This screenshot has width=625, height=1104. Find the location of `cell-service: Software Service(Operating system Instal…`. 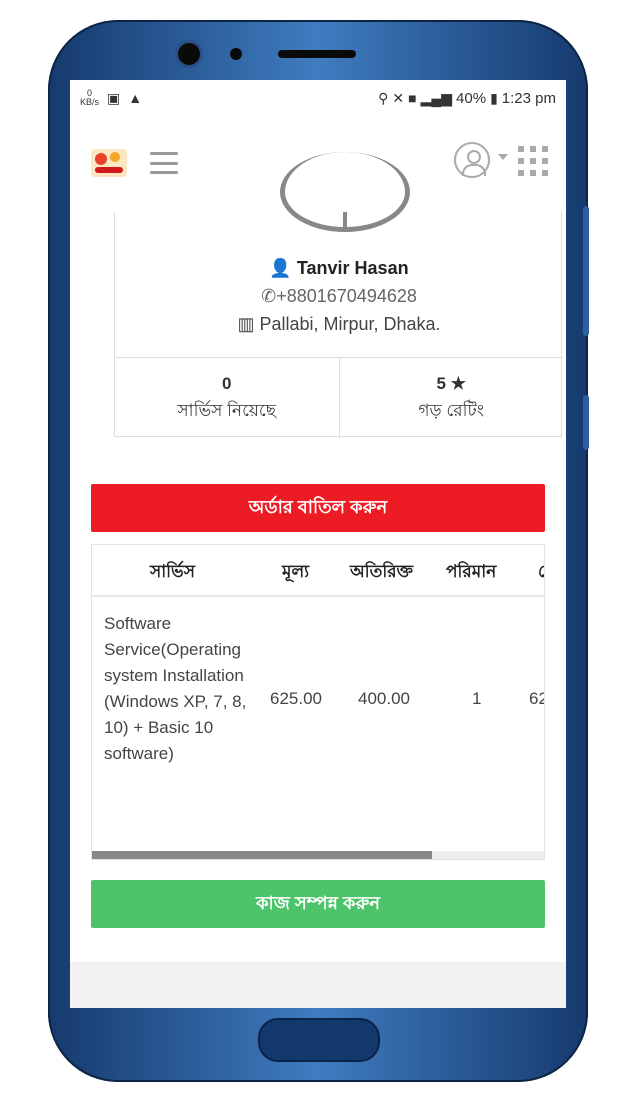

cell-service: Software Service(Operating system Instal… is located at coordinates (175, 688).